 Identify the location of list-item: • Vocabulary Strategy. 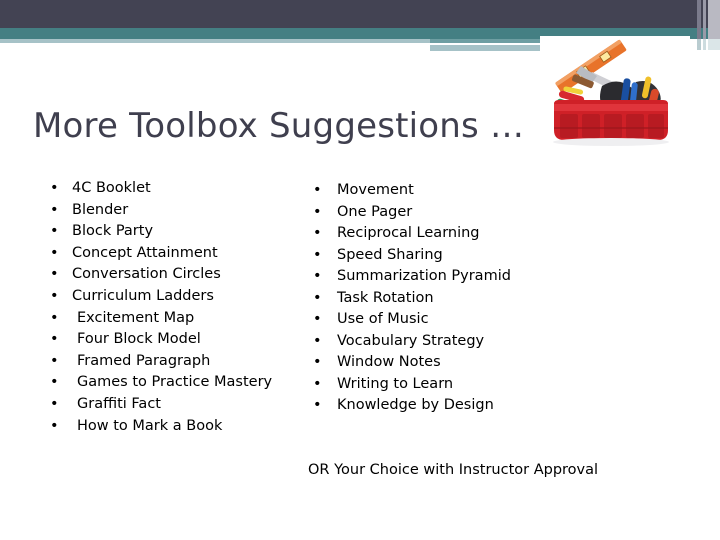
(455, 342).